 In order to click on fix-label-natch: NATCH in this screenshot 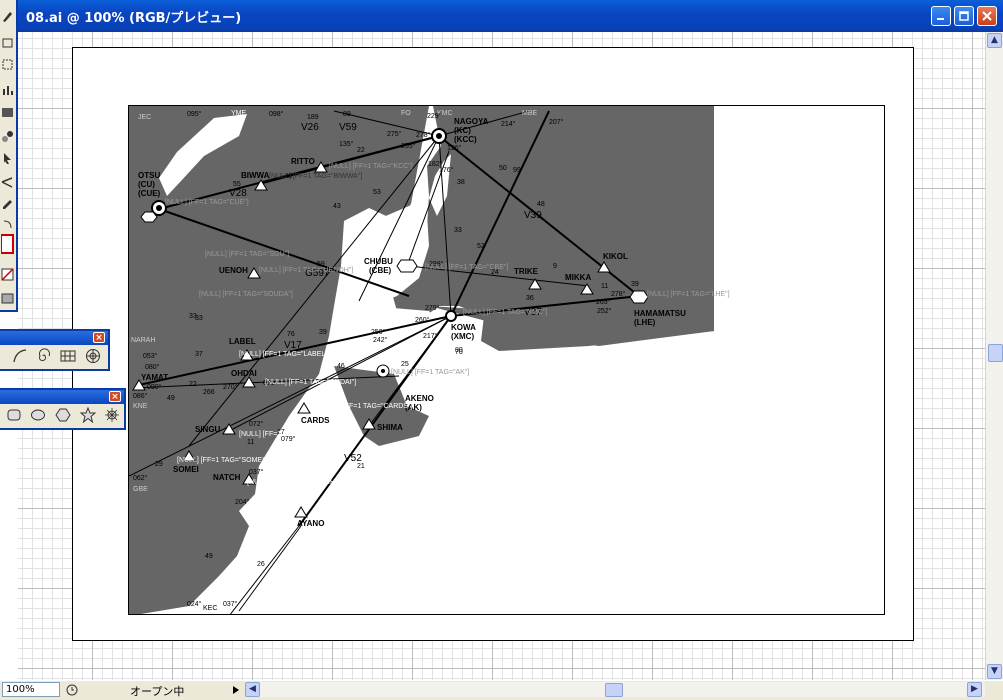, I will do `click(227, 477)`.